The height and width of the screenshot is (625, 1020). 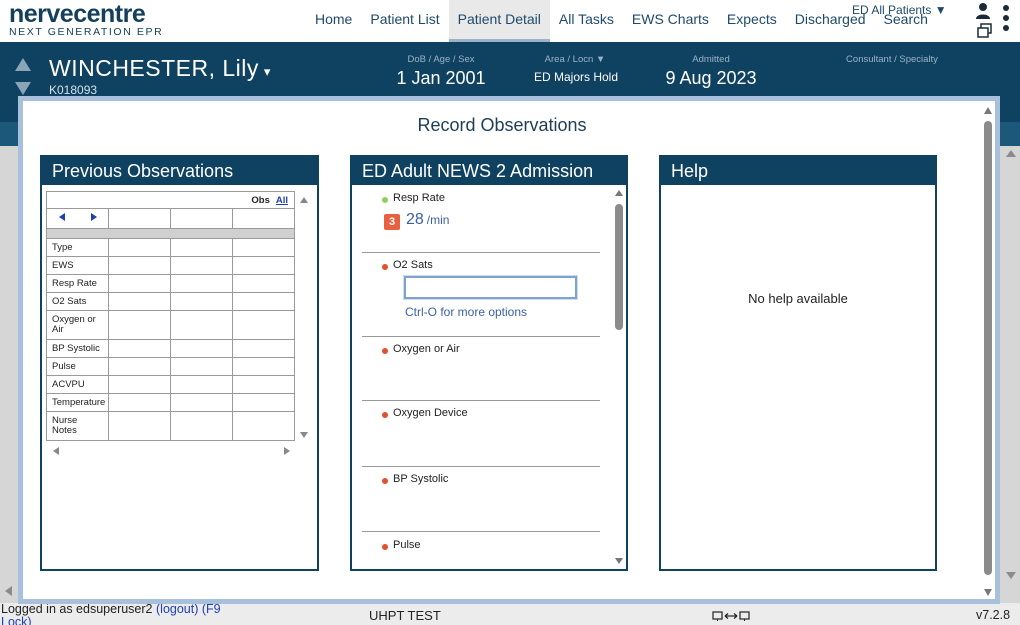 What do you see at coordinates (404, 21) in the screenshot?
I see `nav-patient-list: Patient List` at bounding box center [404, 21].